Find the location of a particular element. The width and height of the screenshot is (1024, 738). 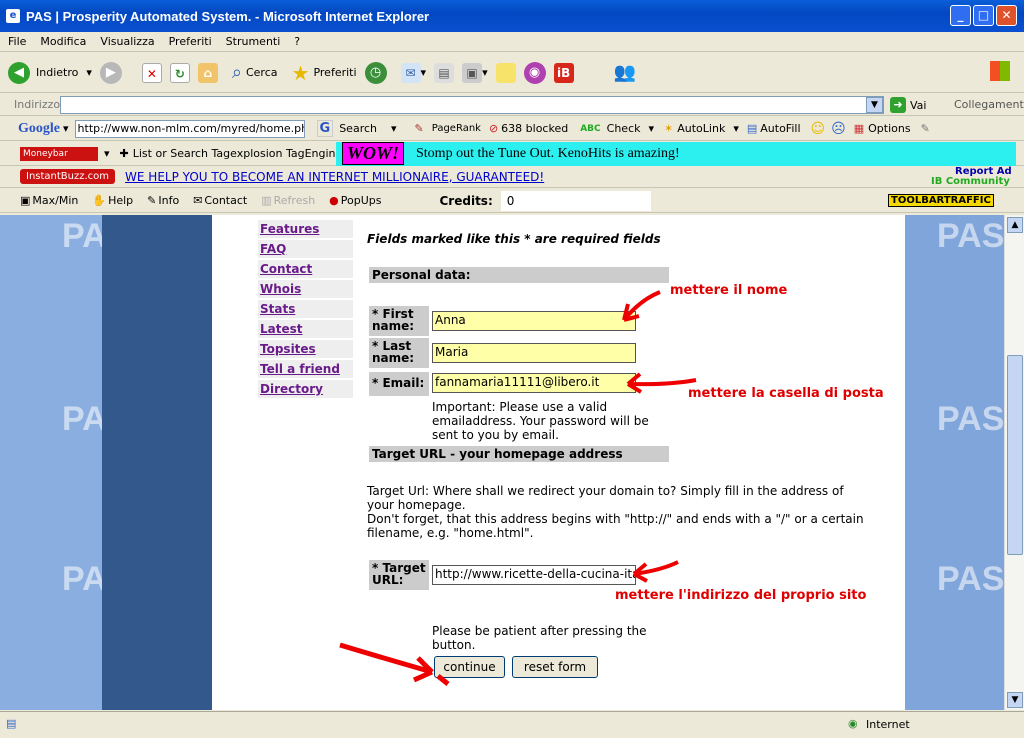

menu-strumenti: Strumenti is located at coordinates (253, 41).